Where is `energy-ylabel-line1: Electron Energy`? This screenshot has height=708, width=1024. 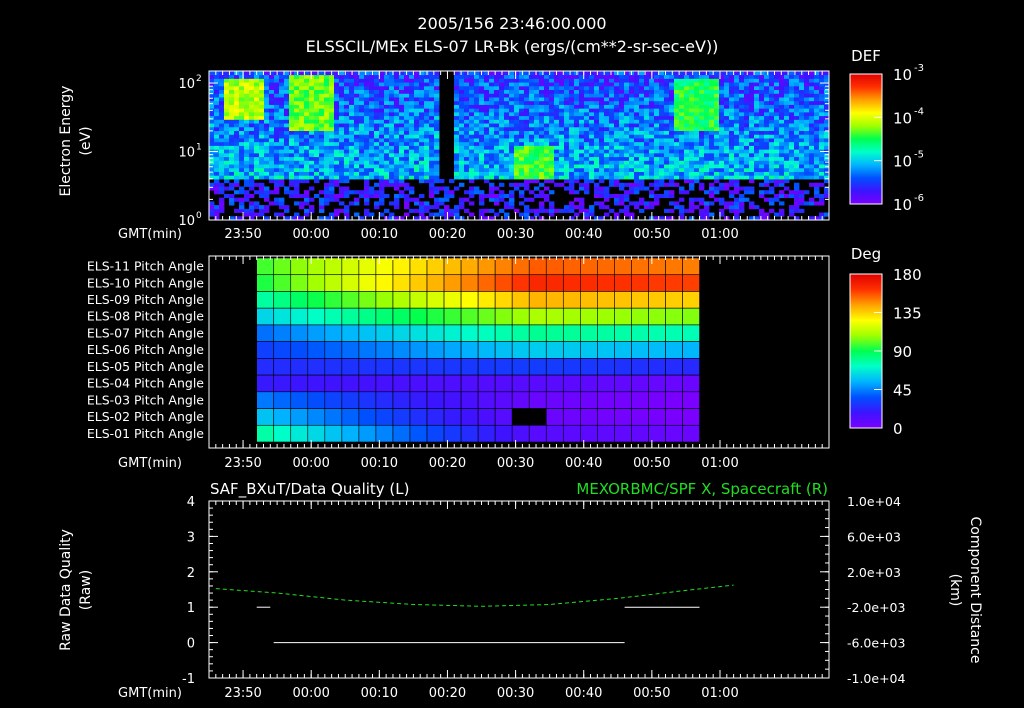
energy-ylabel-line1: Electron Energy is located at coordinates (66, 141).